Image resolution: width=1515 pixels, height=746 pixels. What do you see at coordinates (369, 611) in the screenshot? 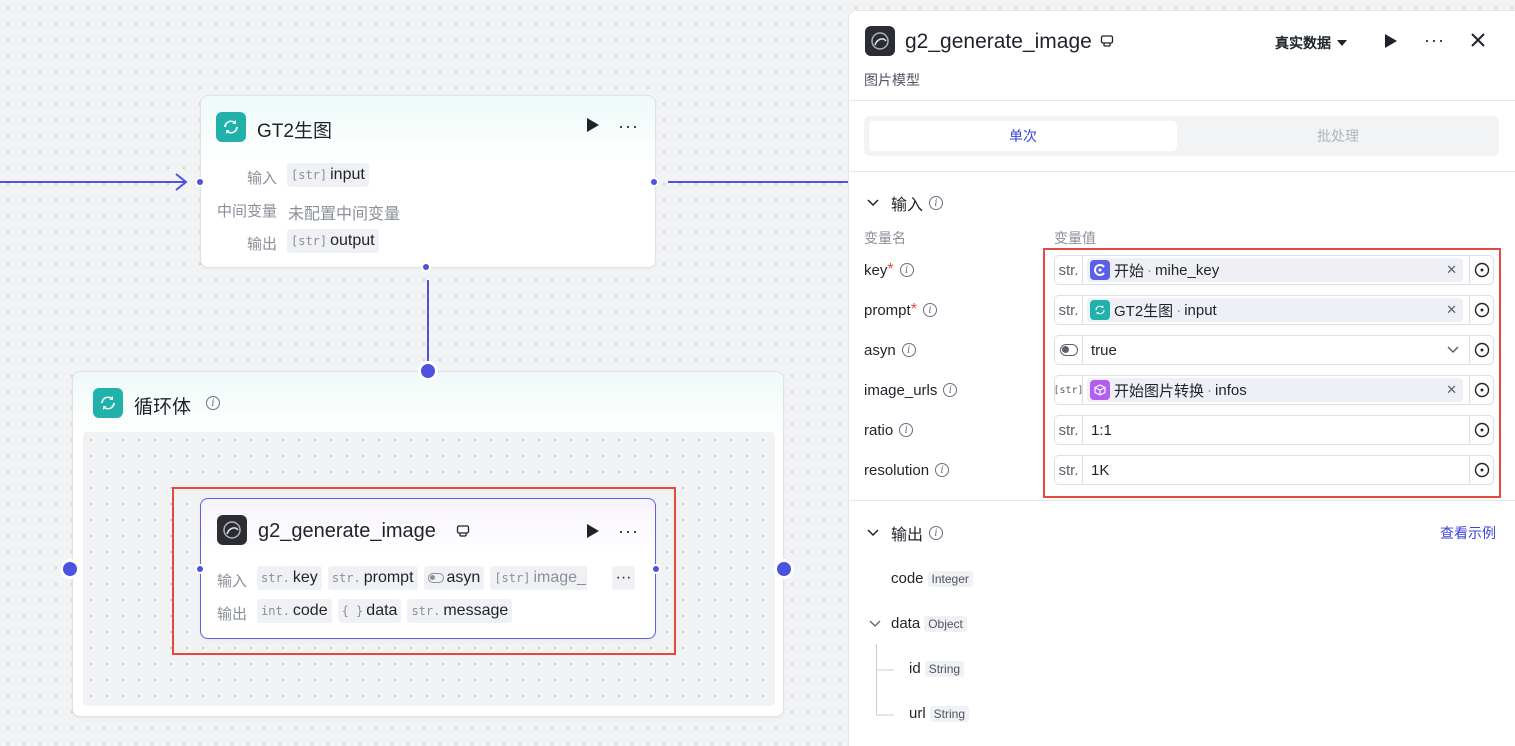
I see `output-tag-data: { } data` at bounding box center [369, 611].